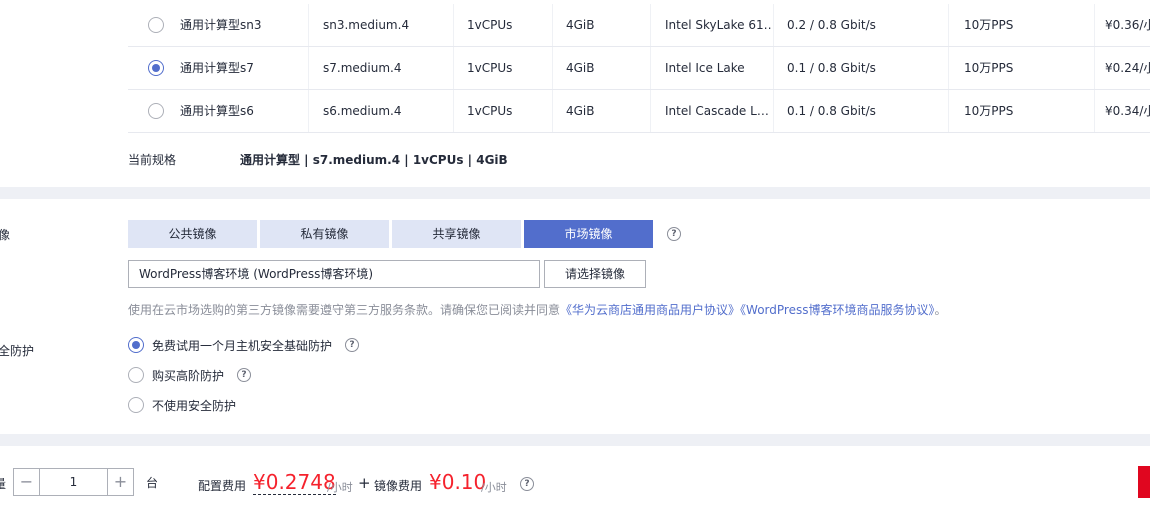  Describe the element at coordinates (194, 405) in the screenshot. I see `security-option-none: 不使用安全防护` at that location.